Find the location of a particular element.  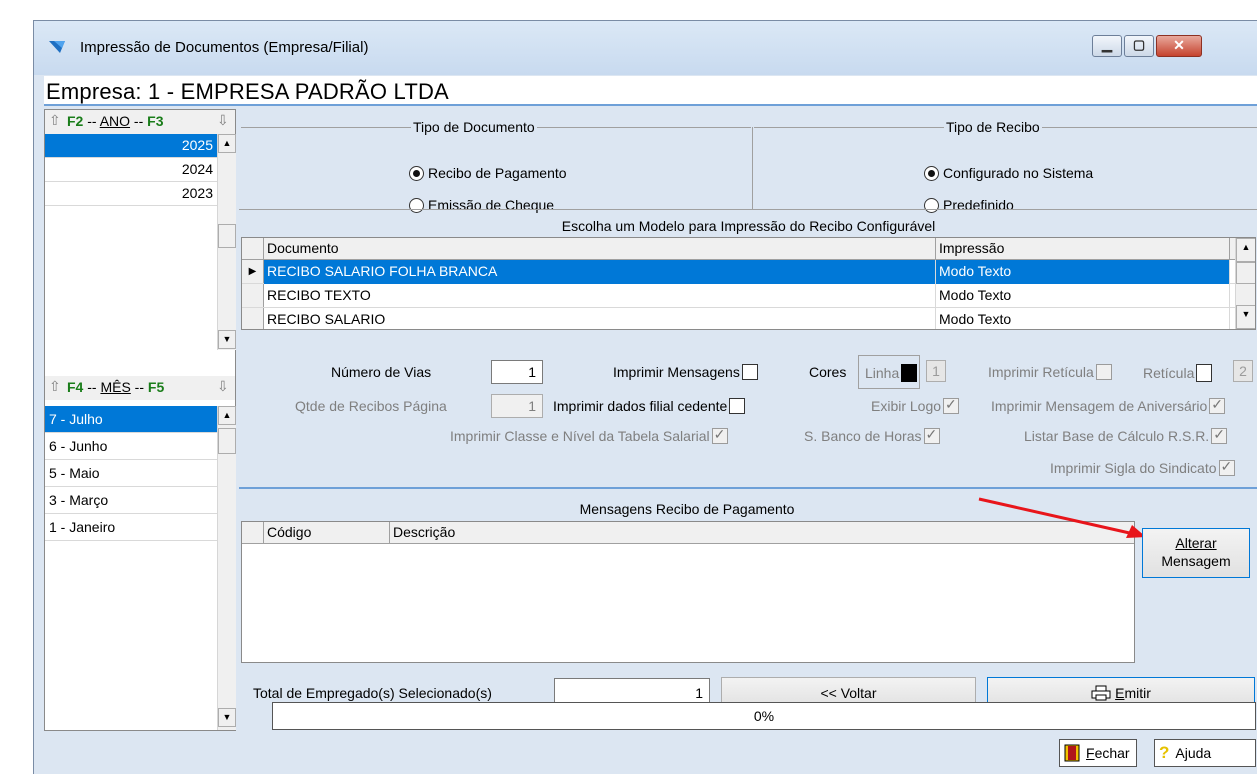

mensagem-aniversario-option: Imprimir Mensagem de Aniversário is located at coordinates (1108, 405).